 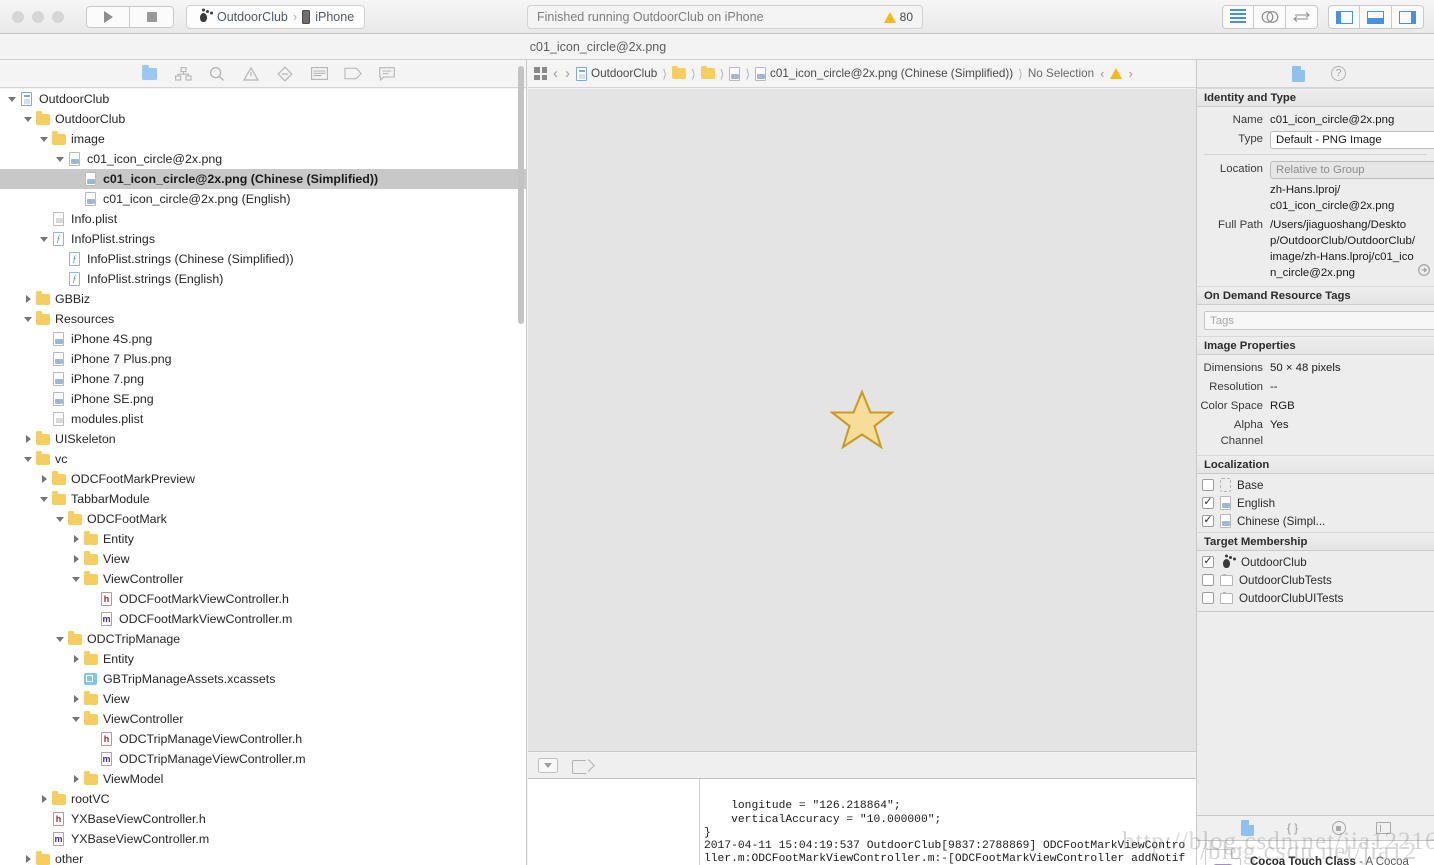 What do you see at coordinates (521, 195) in the screenshot?
I see `navigator-scrollbar` at bounding box center [521, 195].